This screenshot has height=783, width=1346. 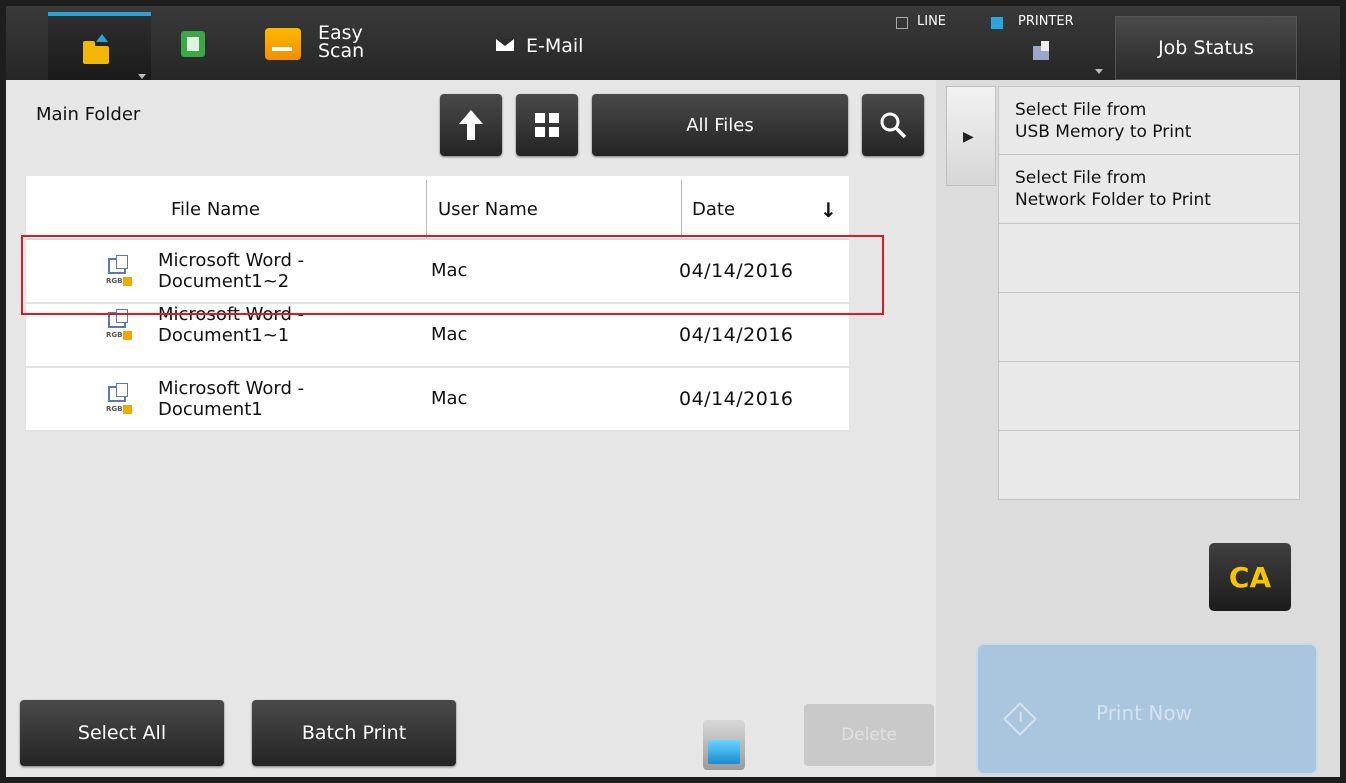 I want to click on chevron-down-icon, so click(x=142, y=76).